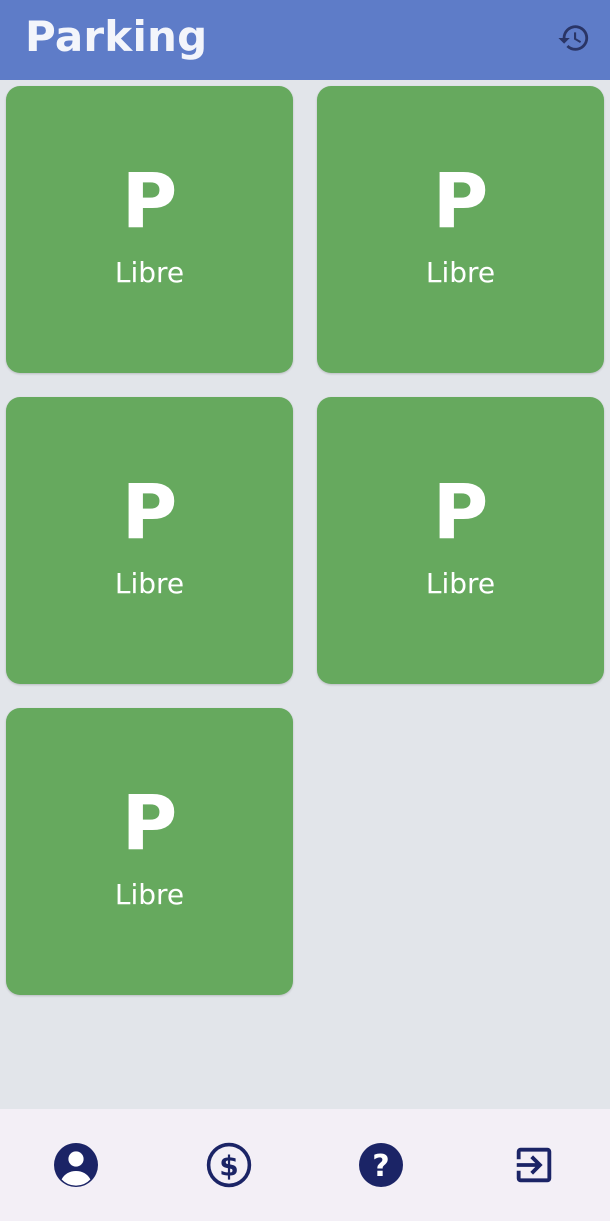  I want to click on logout-button, so click(534, 1165).